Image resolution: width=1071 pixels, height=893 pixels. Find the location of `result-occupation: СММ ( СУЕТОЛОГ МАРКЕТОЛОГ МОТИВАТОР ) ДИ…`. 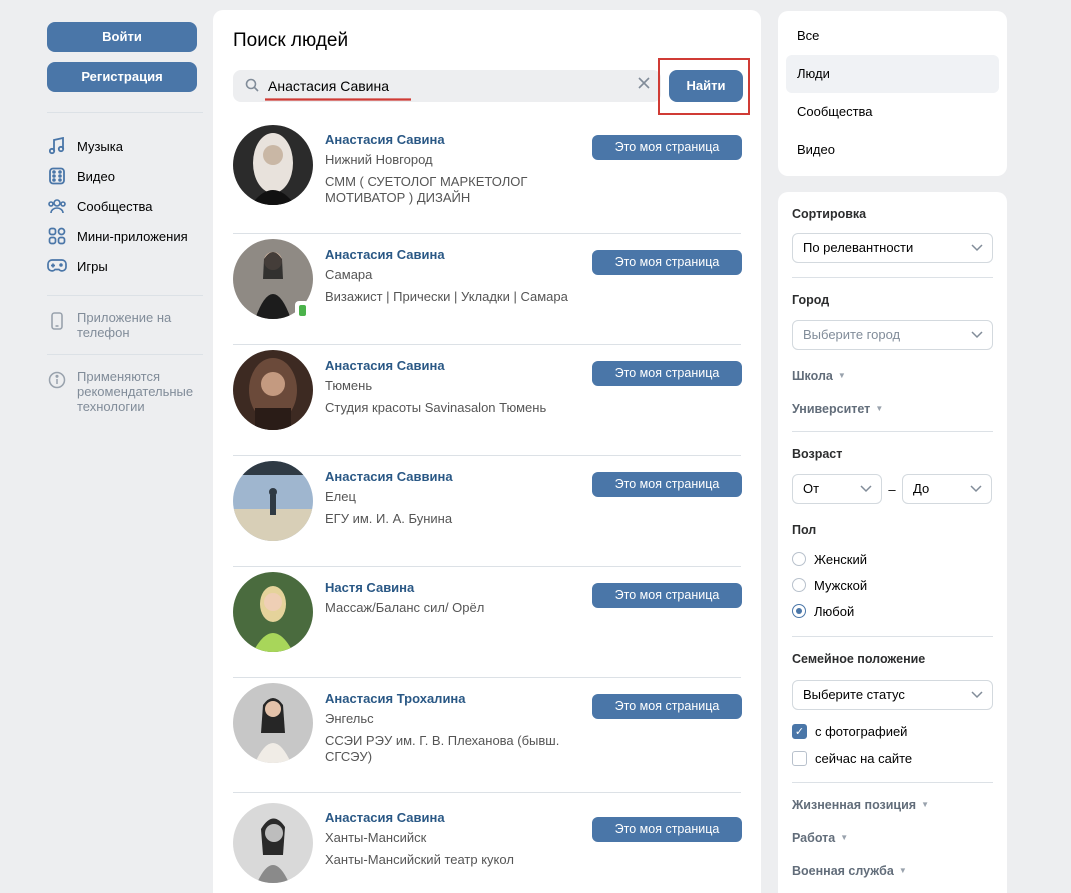

result-occupation: СММ ( СУЕТОЛОГ МАРКЕТОЛОГ МОТИВАТОР ) ДИ… is located at coordinates (426, 189).